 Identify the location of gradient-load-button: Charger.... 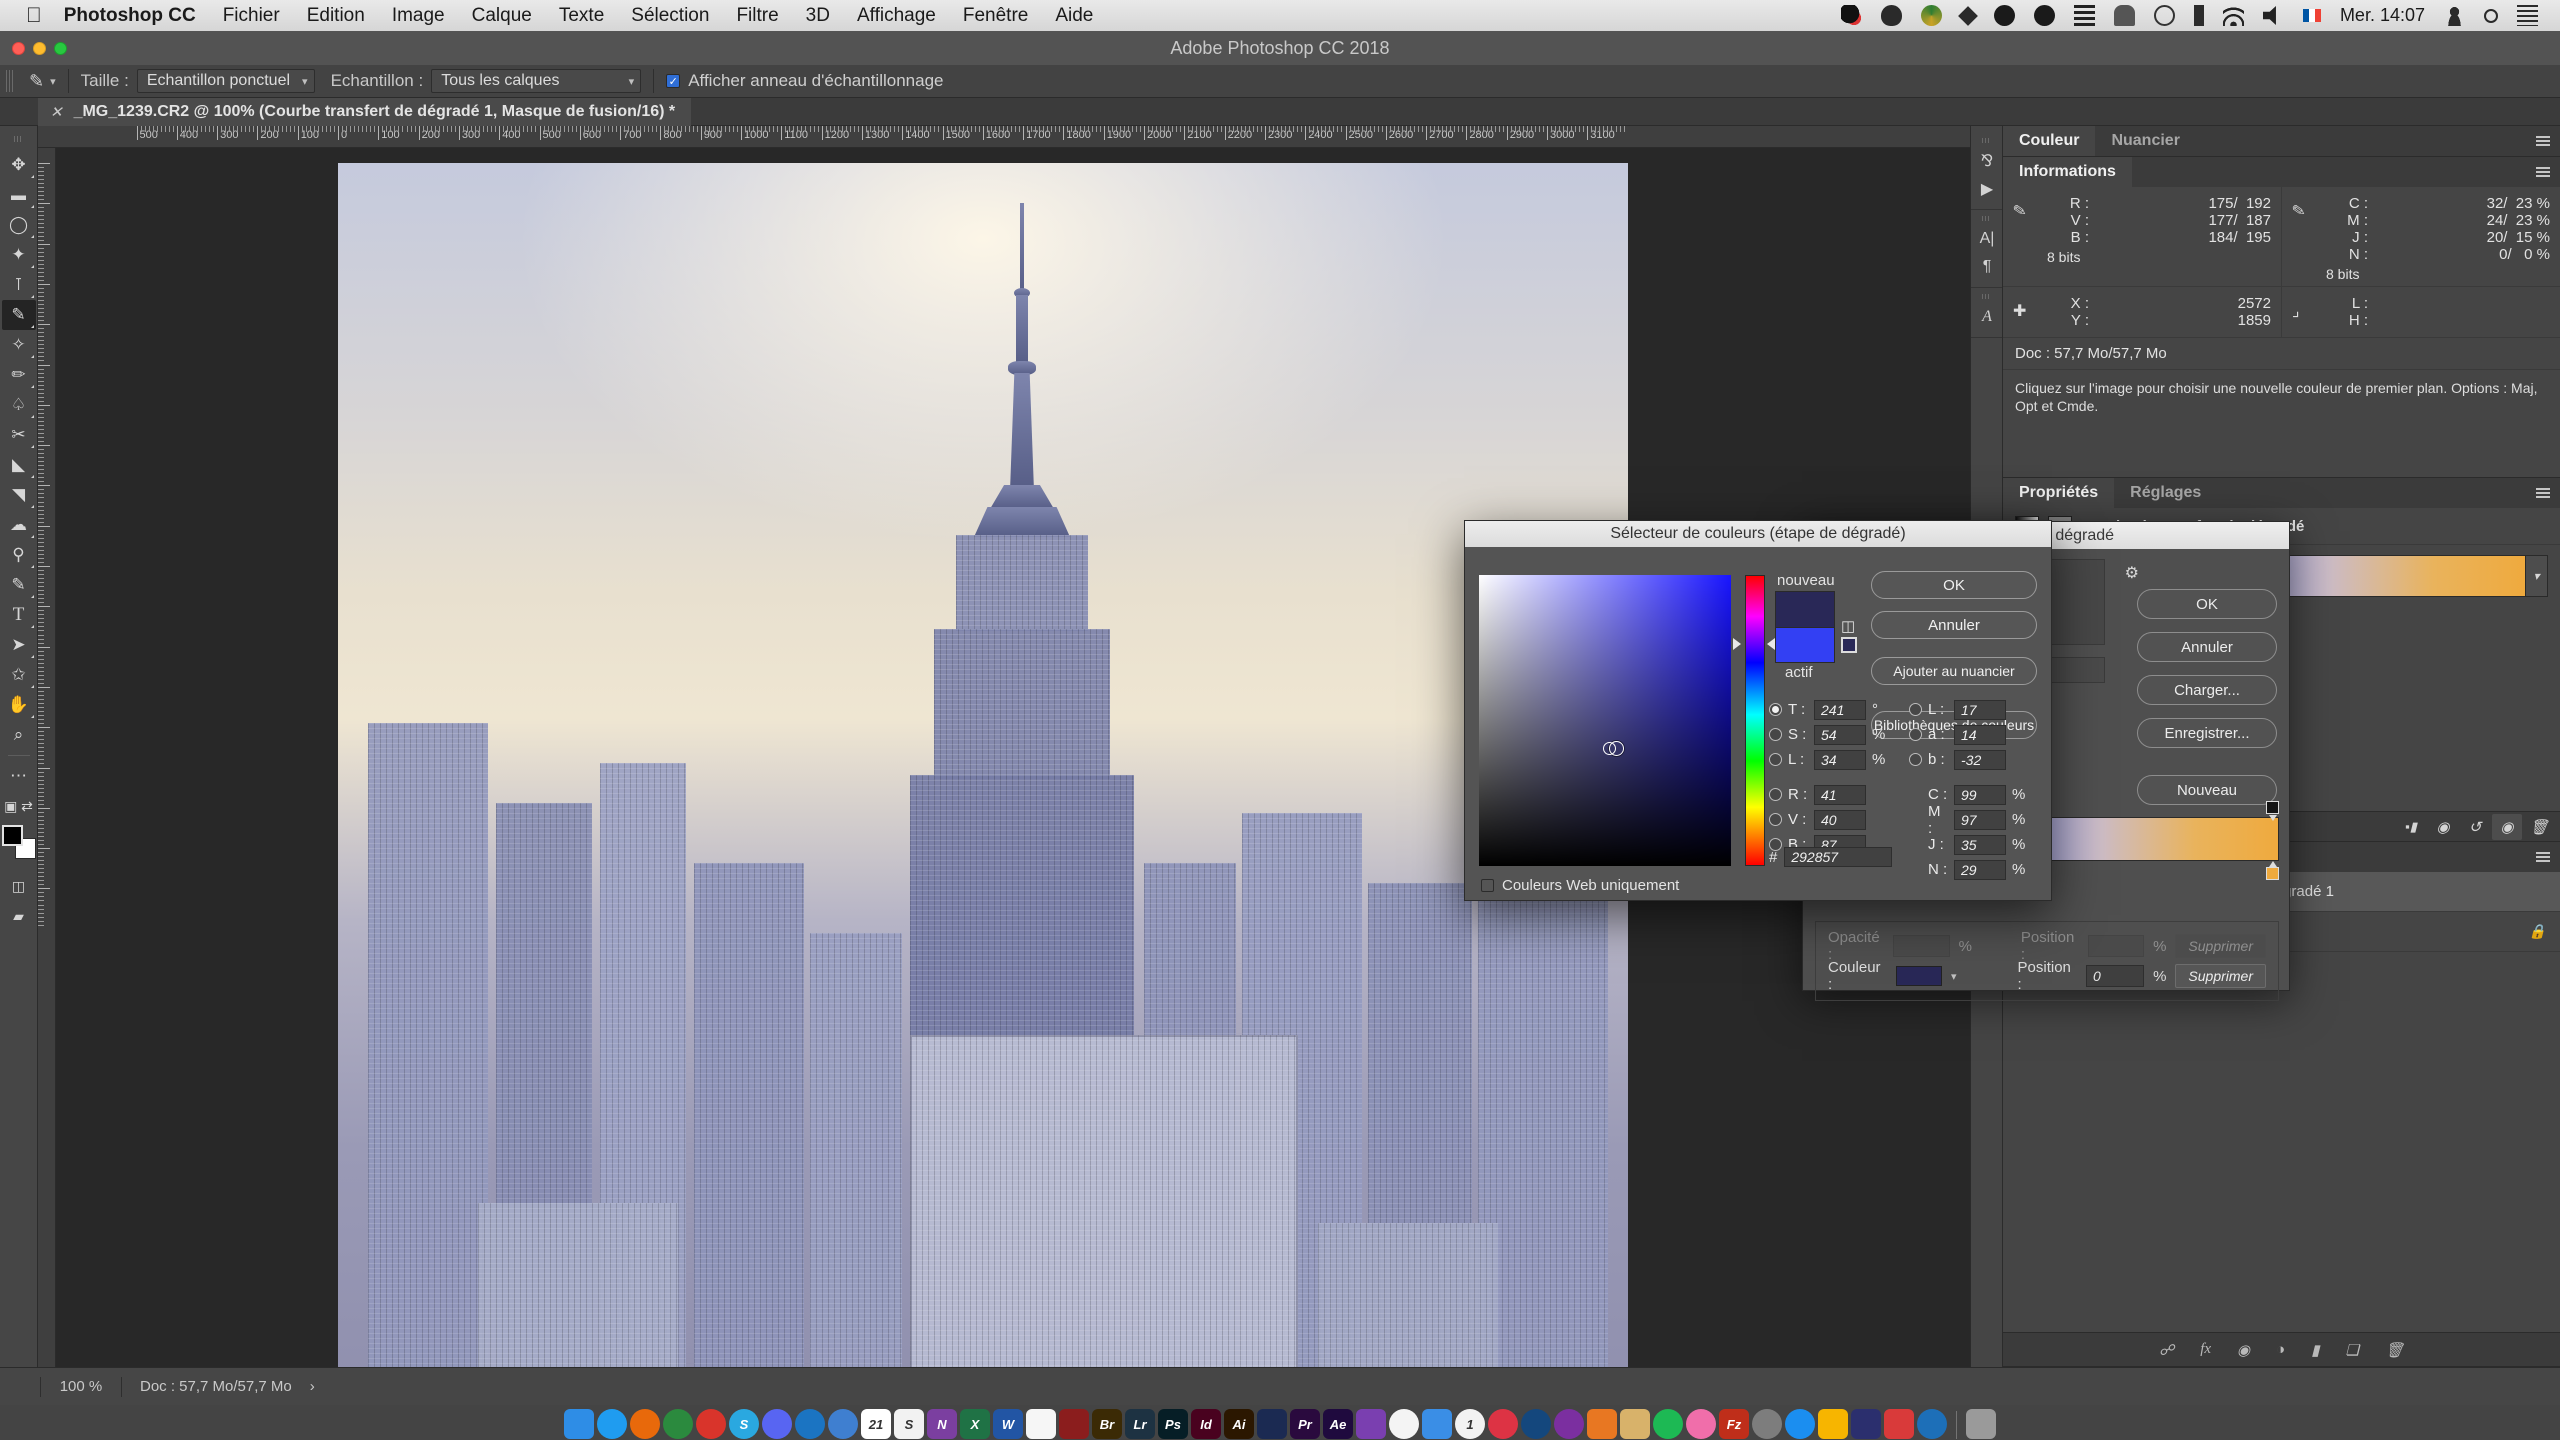
(2207, 690).